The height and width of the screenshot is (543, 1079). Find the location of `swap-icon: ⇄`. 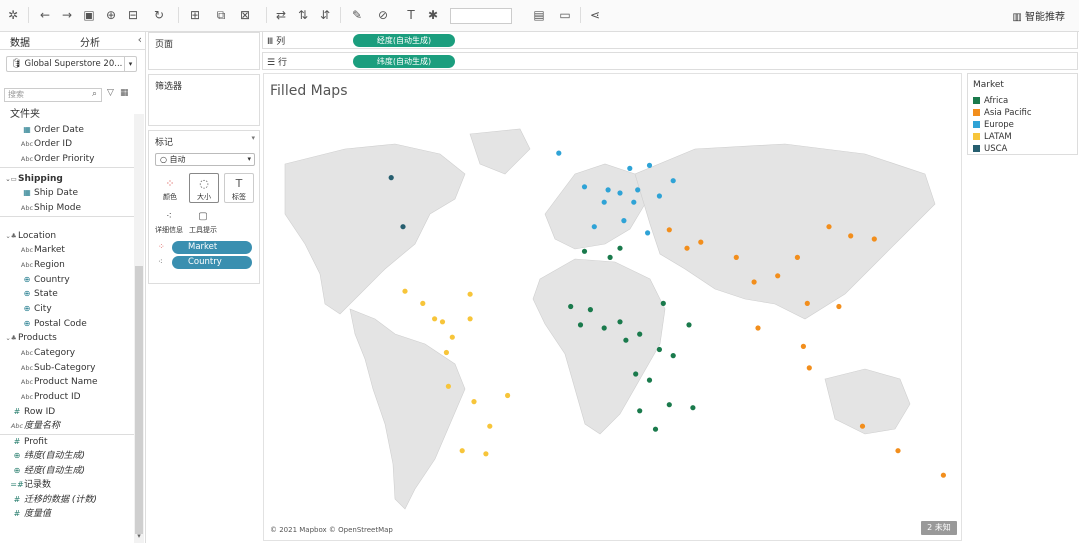

swap-icon: ⇄ is located at coordinates (281, 15).